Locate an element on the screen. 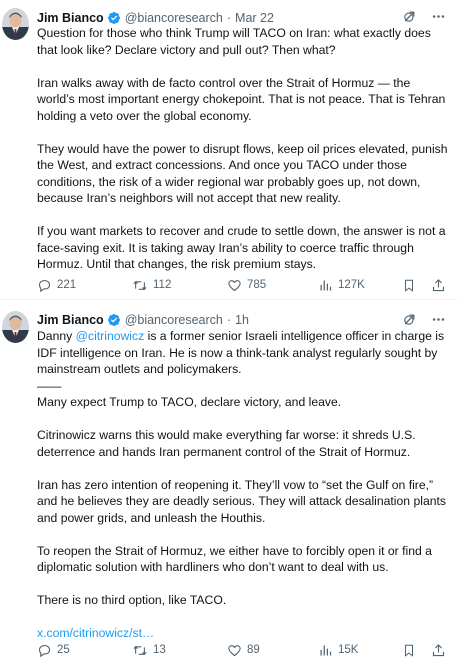 This screenshot has height=668, width=458. like-count: 89 is located at coordinates (253, 650).